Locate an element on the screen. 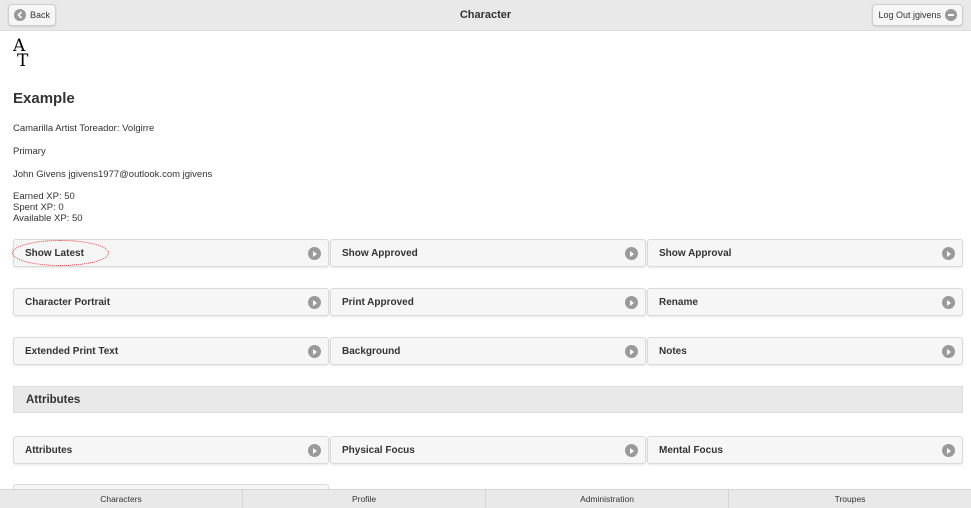 This screenshot has width=971, height=508. character-status: Primary is located at coordinates (29, 151).